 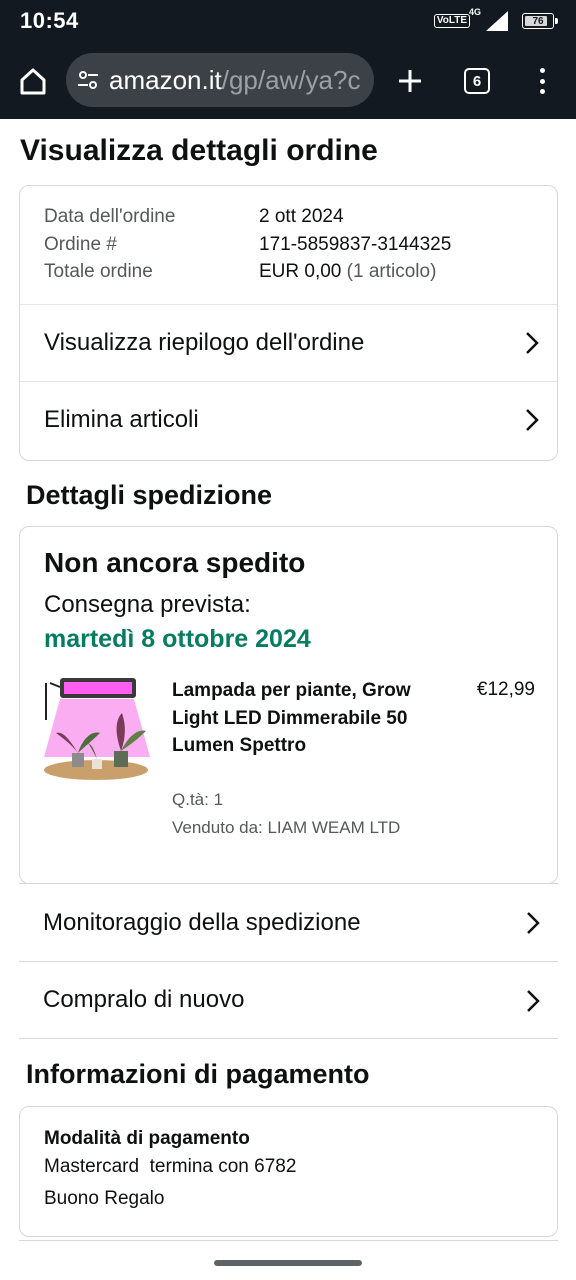 I want to click on delete-items-link: Elimina articoli, so click(x=288, y=419).